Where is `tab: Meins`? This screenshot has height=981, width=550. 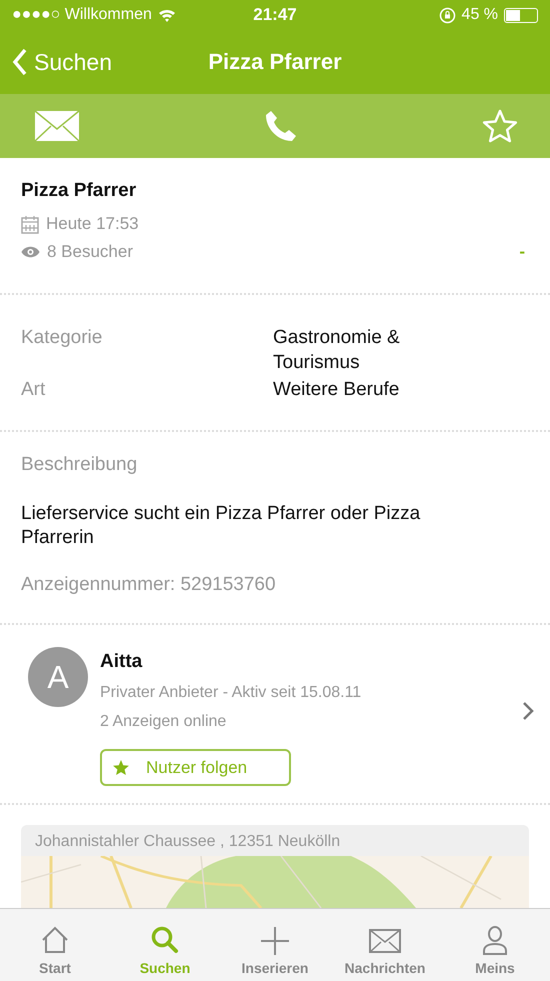 tab: Meins is located at coordinates (495, 945).